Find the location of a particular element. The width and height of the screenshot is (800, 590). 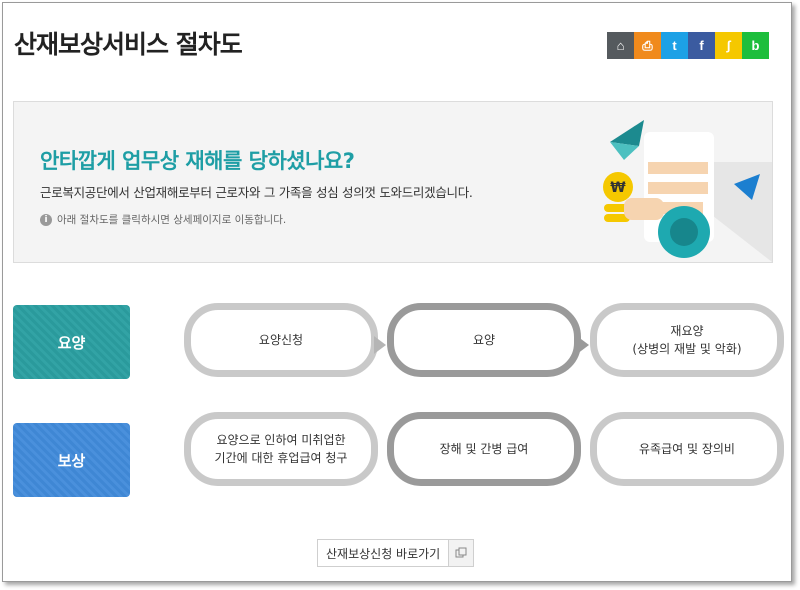

recare-step: 재요양 (상병의 재발 및 악화) is located at coordinates (687, 340).